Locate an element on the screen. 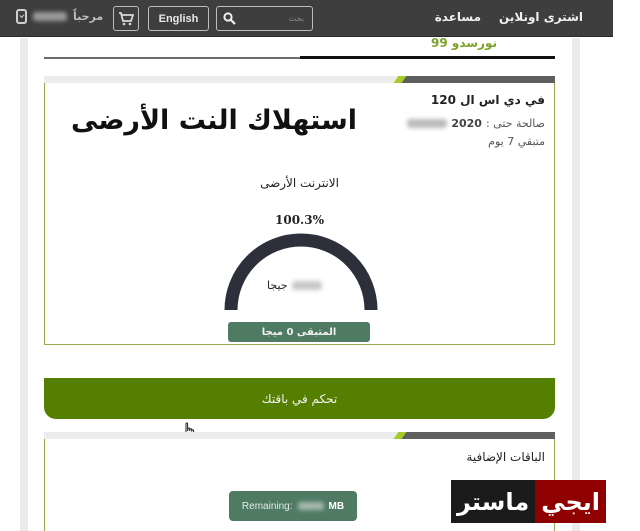  package-title: في دي اس ال 120 is located at coordinates (487, 100).